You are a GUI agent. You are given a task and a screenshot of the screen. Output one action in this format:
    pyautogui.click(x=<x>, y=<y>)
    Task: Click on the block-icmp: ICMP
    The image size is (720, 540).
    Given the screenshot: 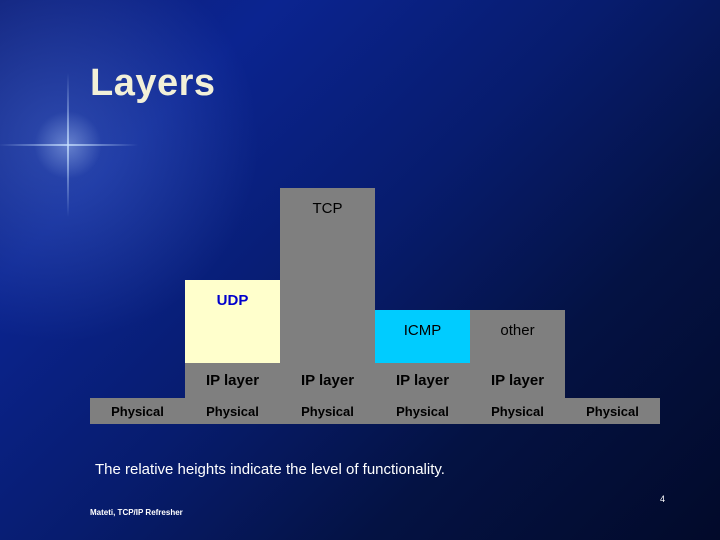 What is the action you would take?
    pyautogui.click(x=422, y=336)
    